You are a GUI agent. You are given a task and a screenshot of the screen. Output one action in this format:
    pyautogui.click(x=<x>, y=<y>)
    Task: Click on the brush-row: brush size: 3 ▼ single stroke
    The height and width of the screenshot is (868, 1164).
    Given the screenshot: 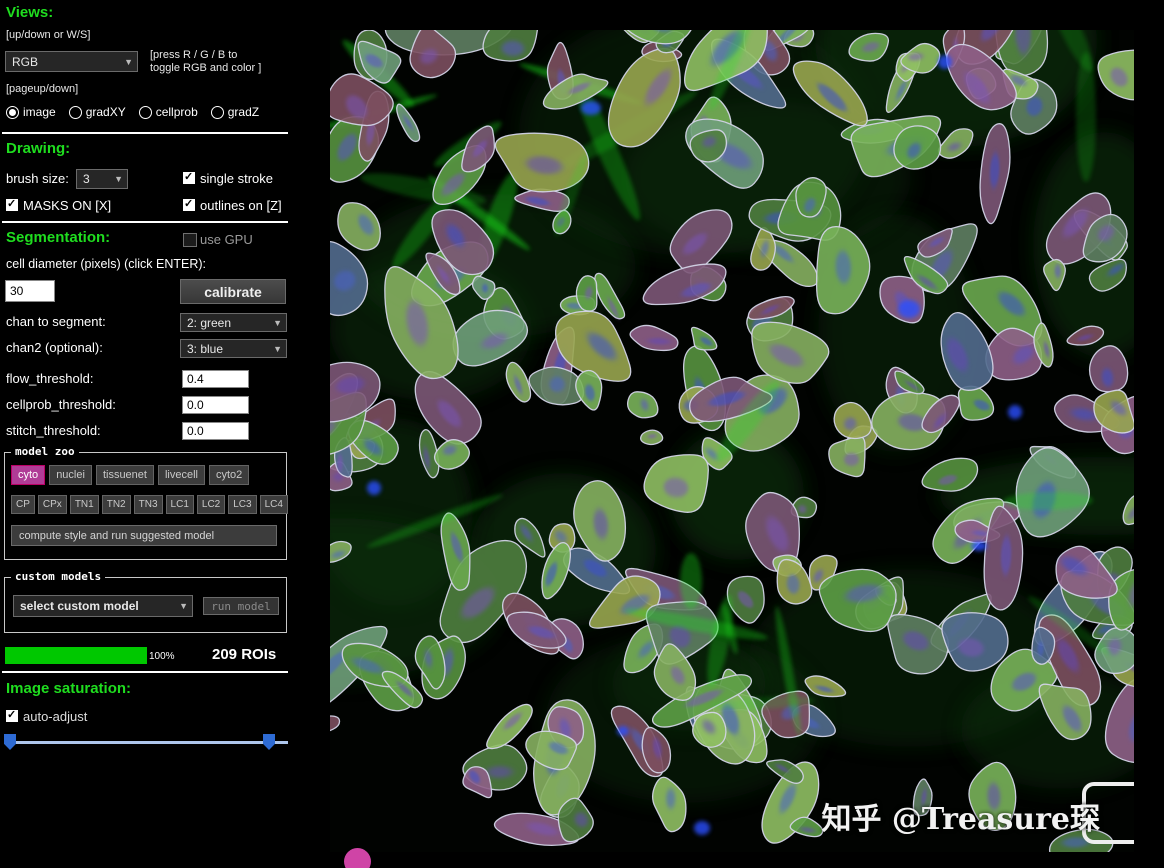 What is the action you would take?
    pyautogui.click(x=150, y=180)
    